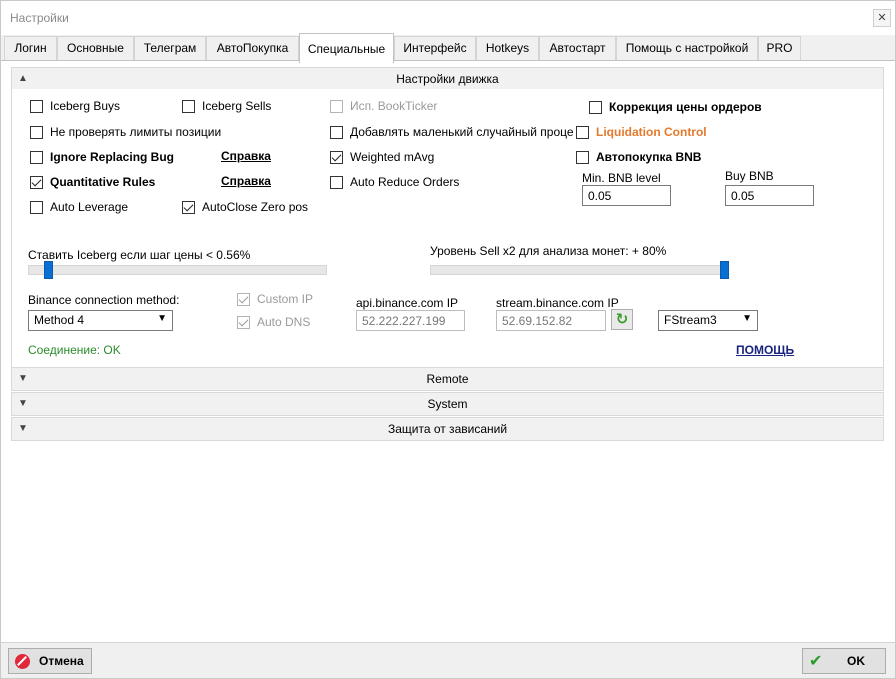 This screenshot has width=896, height=679. What do you see at coordinates (856, 661) in the screenshot?
I see `ok-label: OK` at bounding box center [856, 661].